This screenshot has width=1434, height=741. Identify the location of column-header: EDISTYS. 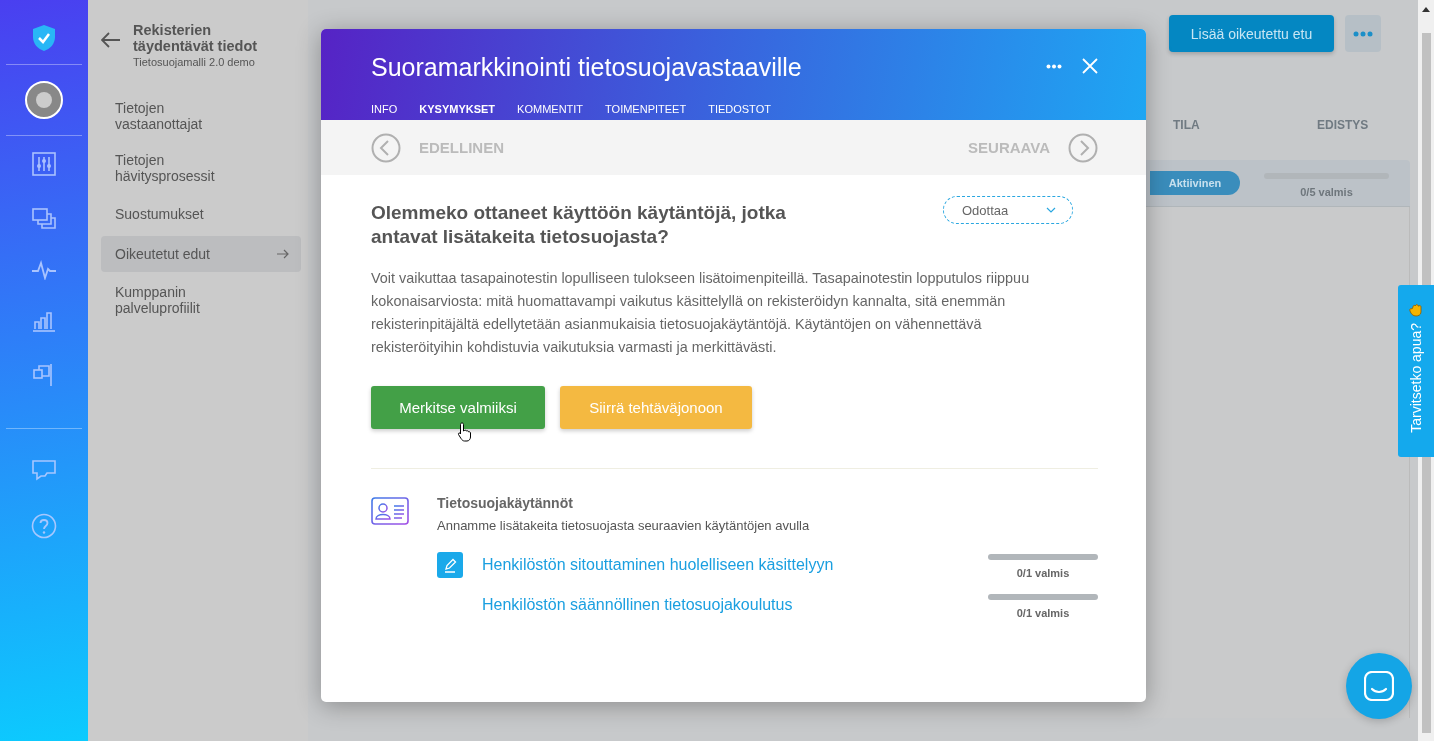
(1343, 125).